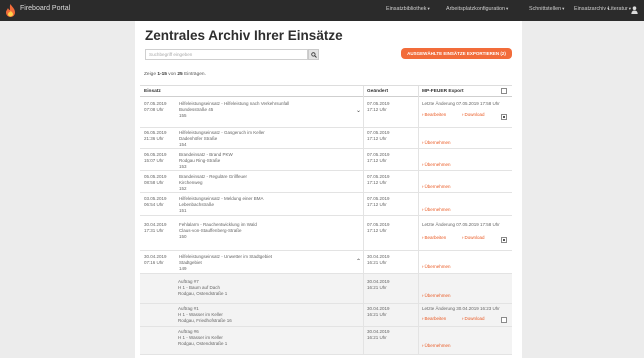  What do you see at coordinates (326, 91) in the screenshot?
I see `table-header: Einsatz Geändert MP-FEUER Export` at bounding box center [326, 91].